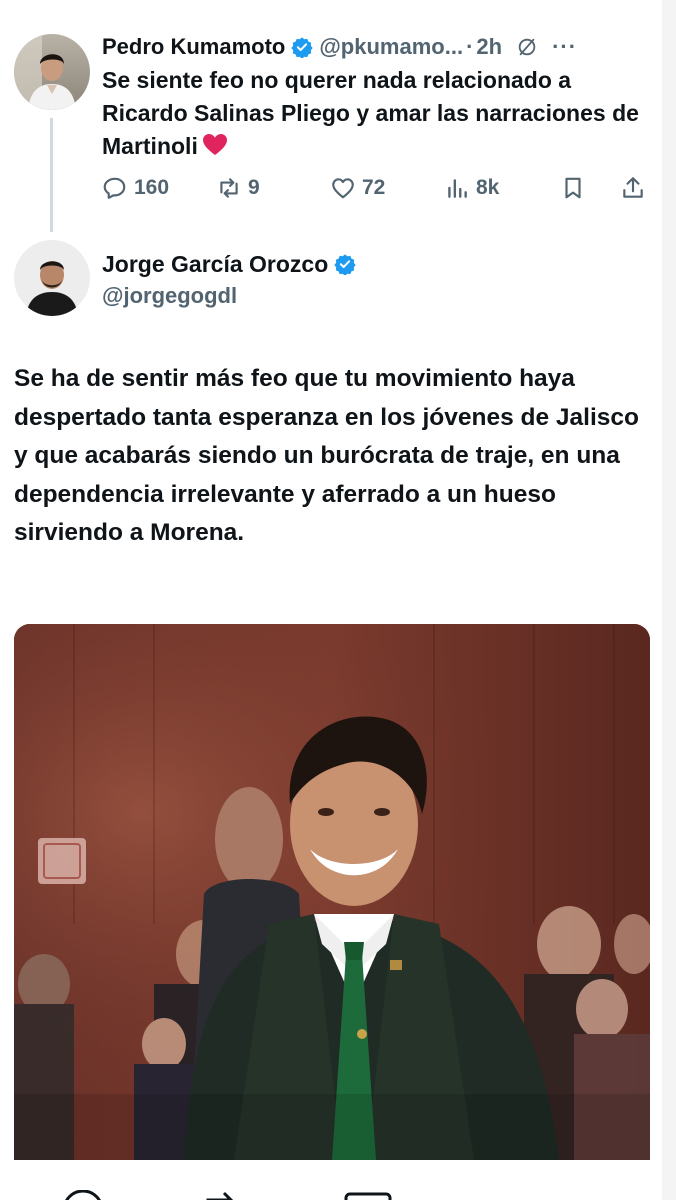  I want to click on views-icon, so click(457, 188).